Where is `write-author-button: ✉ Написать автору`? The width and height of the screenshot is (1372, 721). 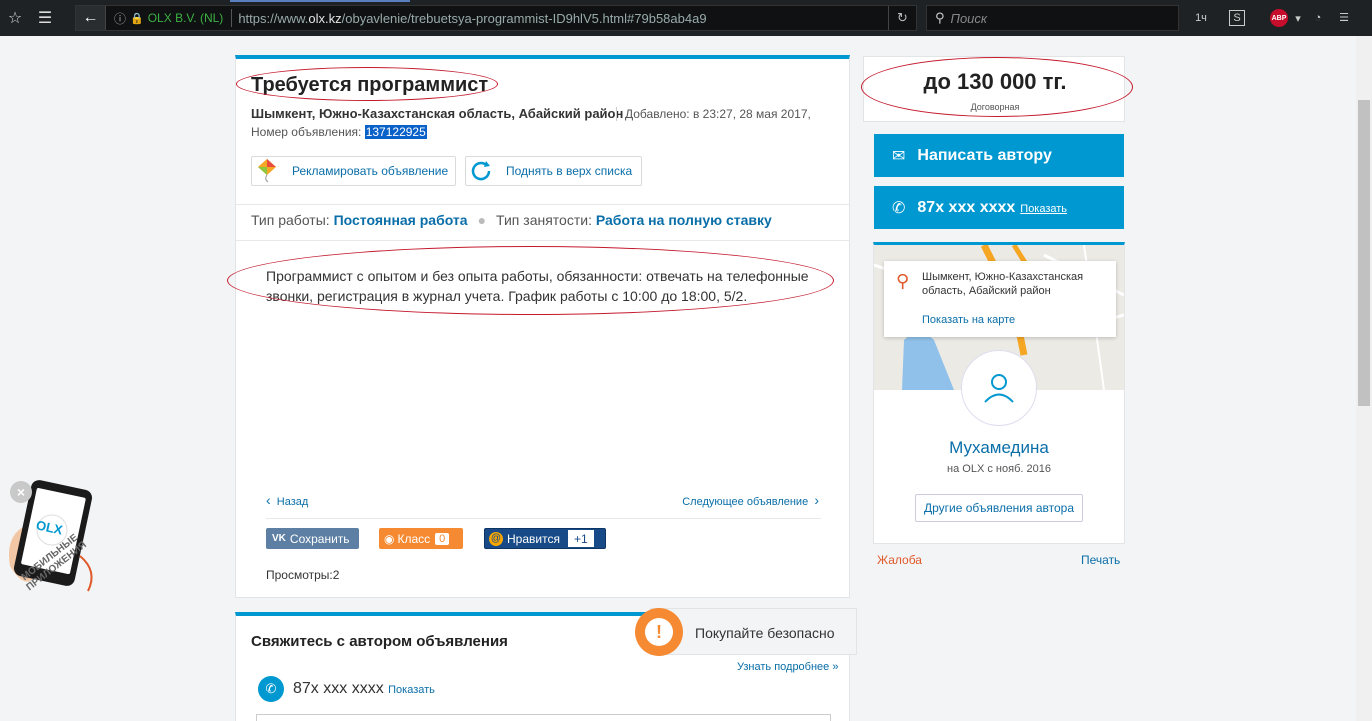 write-author-button: ✉ Написать автору is located at coordinates (999, 155).